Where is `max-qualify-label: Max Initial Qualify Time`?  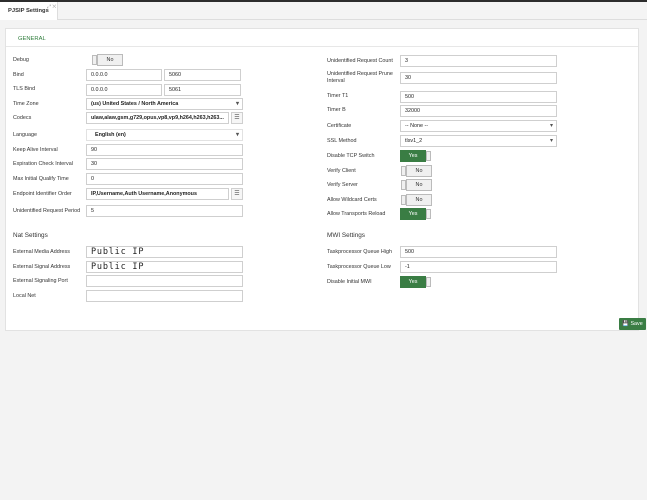
max-qualify-label: Max Initial Qualify Time is located at coordinates (41, 179).